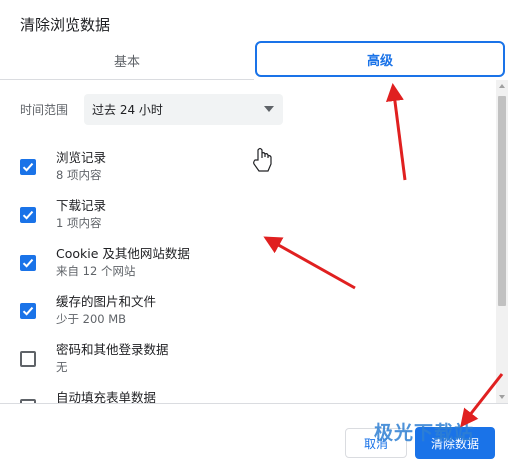 The height and width of the screenshot is (469, 508). Describe the element at coordinates (248, 267) in the screenshot. I see `list-item-cookies: Cookie 及其他网站数据 来自 12 个网站` at that location.